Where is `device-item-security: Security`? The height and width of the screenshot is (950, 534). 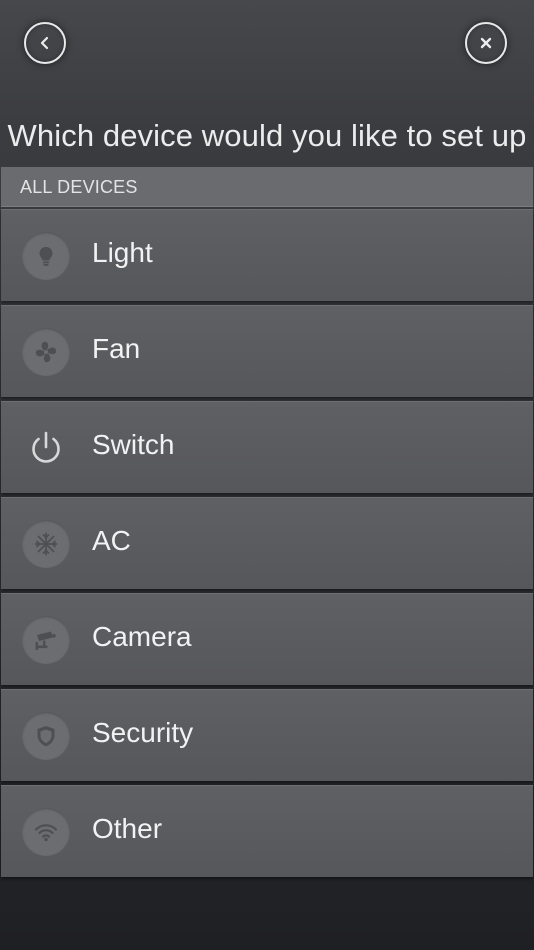 device-item-security: Security is located at coordinates (267, 735).